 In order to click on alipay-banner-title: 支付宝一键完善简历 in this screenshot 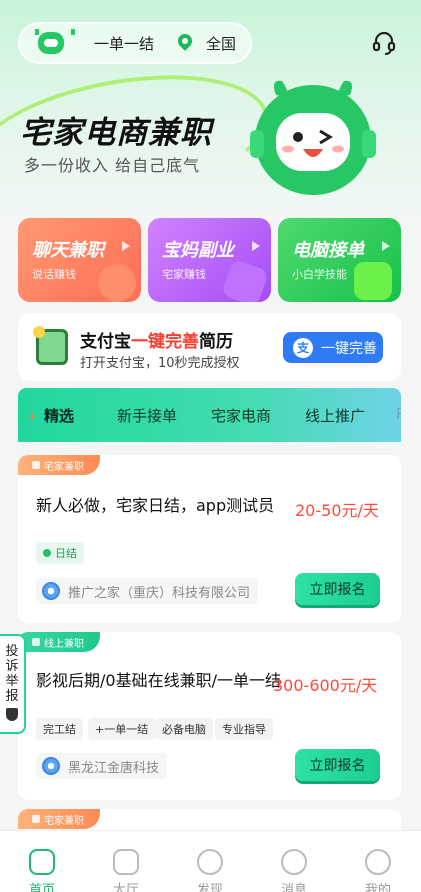, I will do `click(156, 342)`.